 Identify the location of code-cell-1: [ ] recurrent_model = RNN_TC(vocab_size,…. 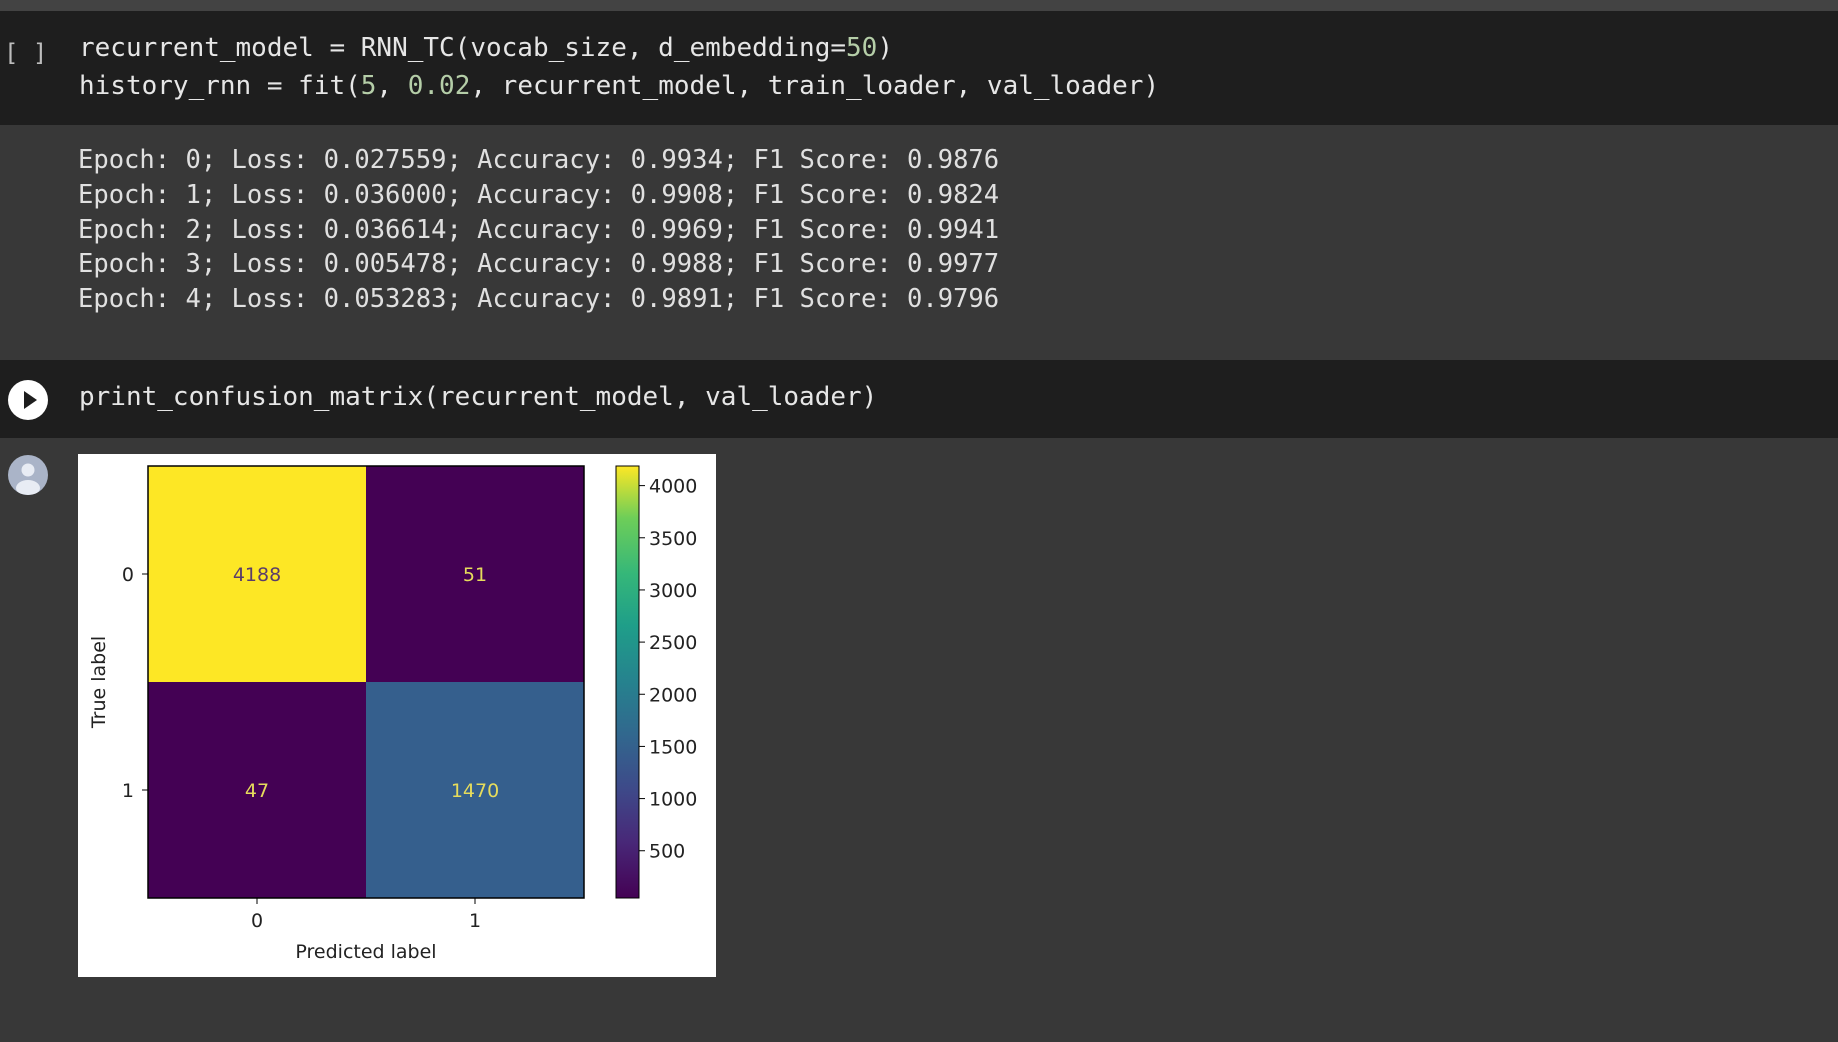
(919, 68).